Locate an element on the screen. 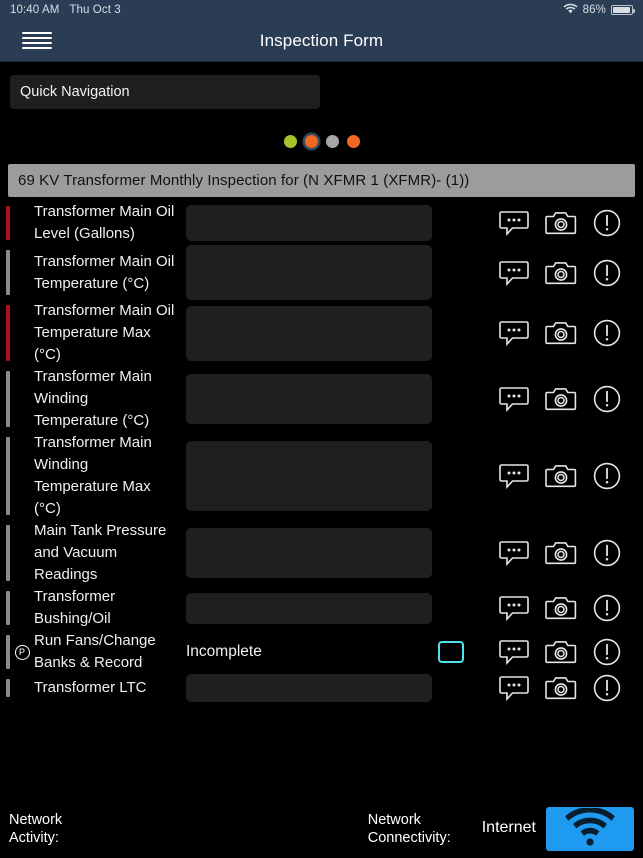 The width and height of the screenshot is (643, 858). inspection-row: Transformer Main Oil Temperature (°C) is located at coordinates (321, 272).